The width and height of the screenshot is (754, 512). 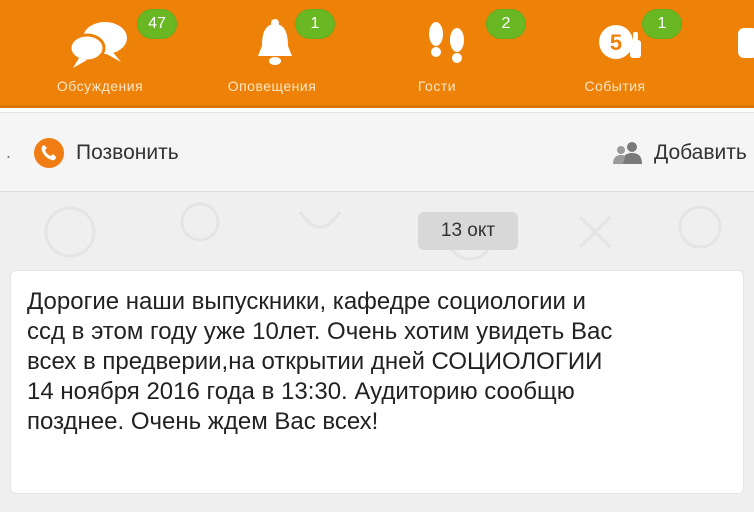 I want to click on more-icon, so click(x=746, y=43).